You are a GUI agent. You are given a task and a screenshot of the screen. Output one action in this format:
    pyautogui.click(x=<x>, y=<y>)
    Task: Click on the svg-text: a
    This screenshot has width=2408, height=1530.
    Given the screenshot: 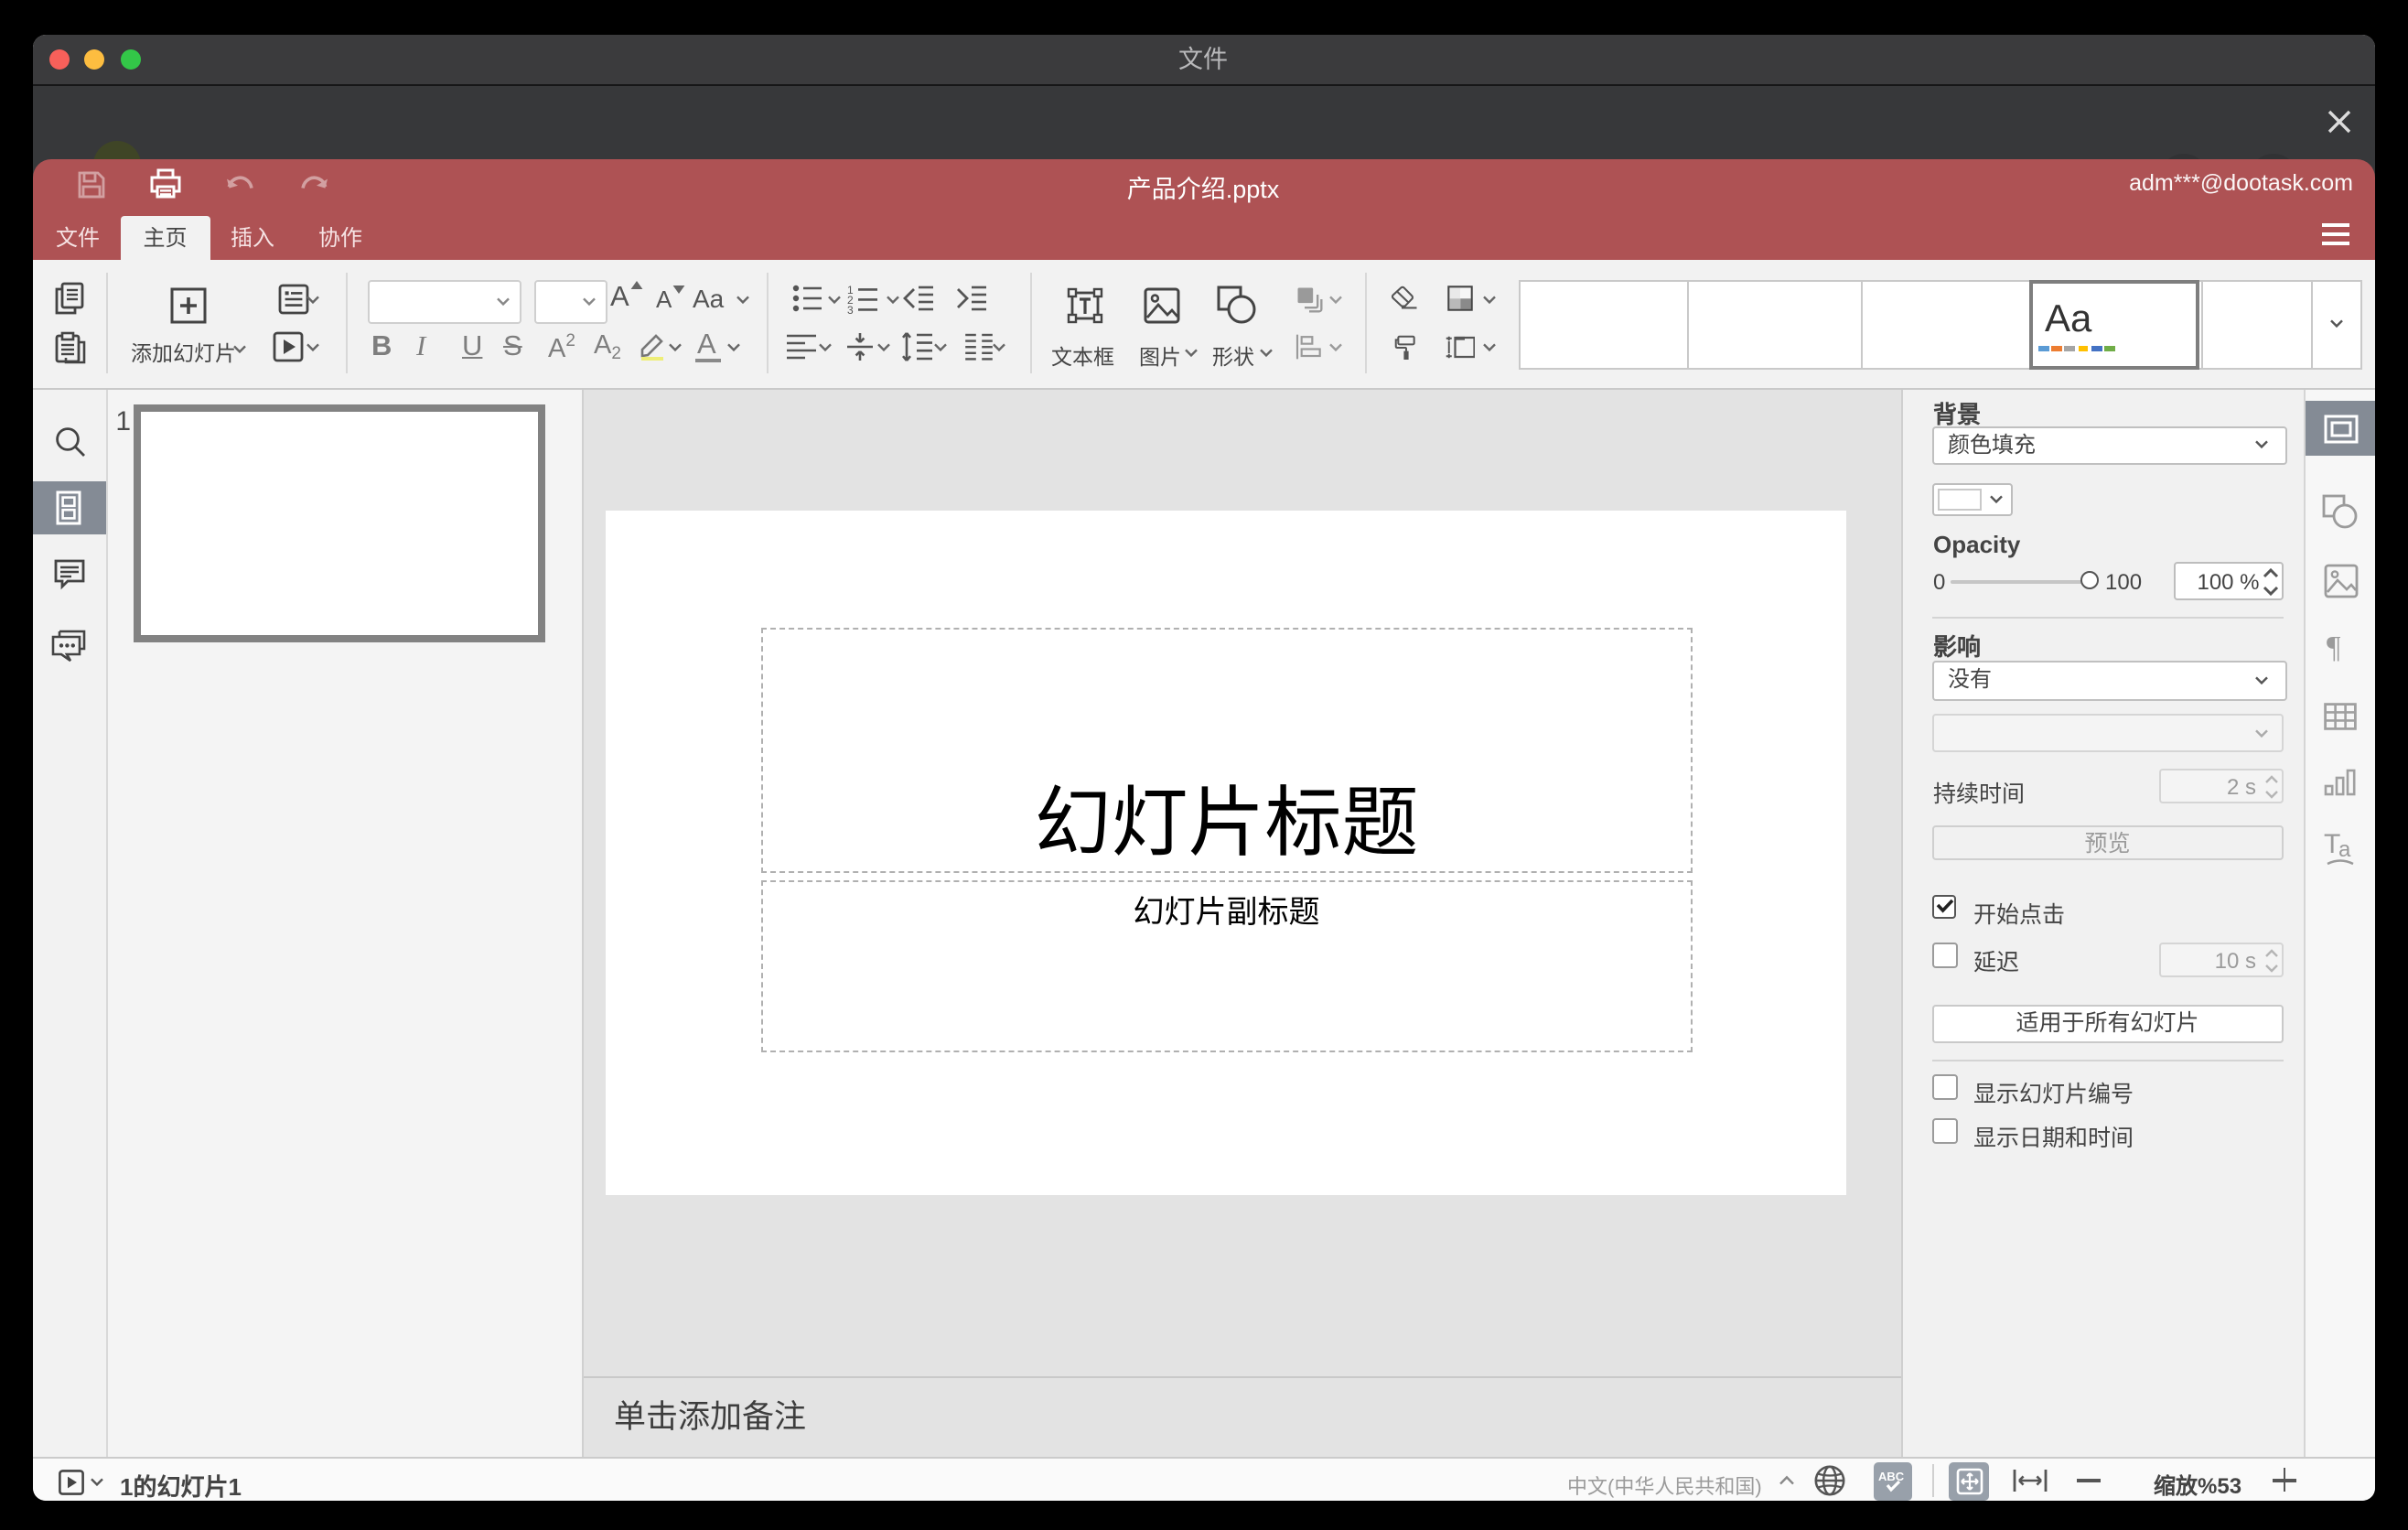 What is the action you would take?
    pyautogui.click(x=2344, y=848)
    